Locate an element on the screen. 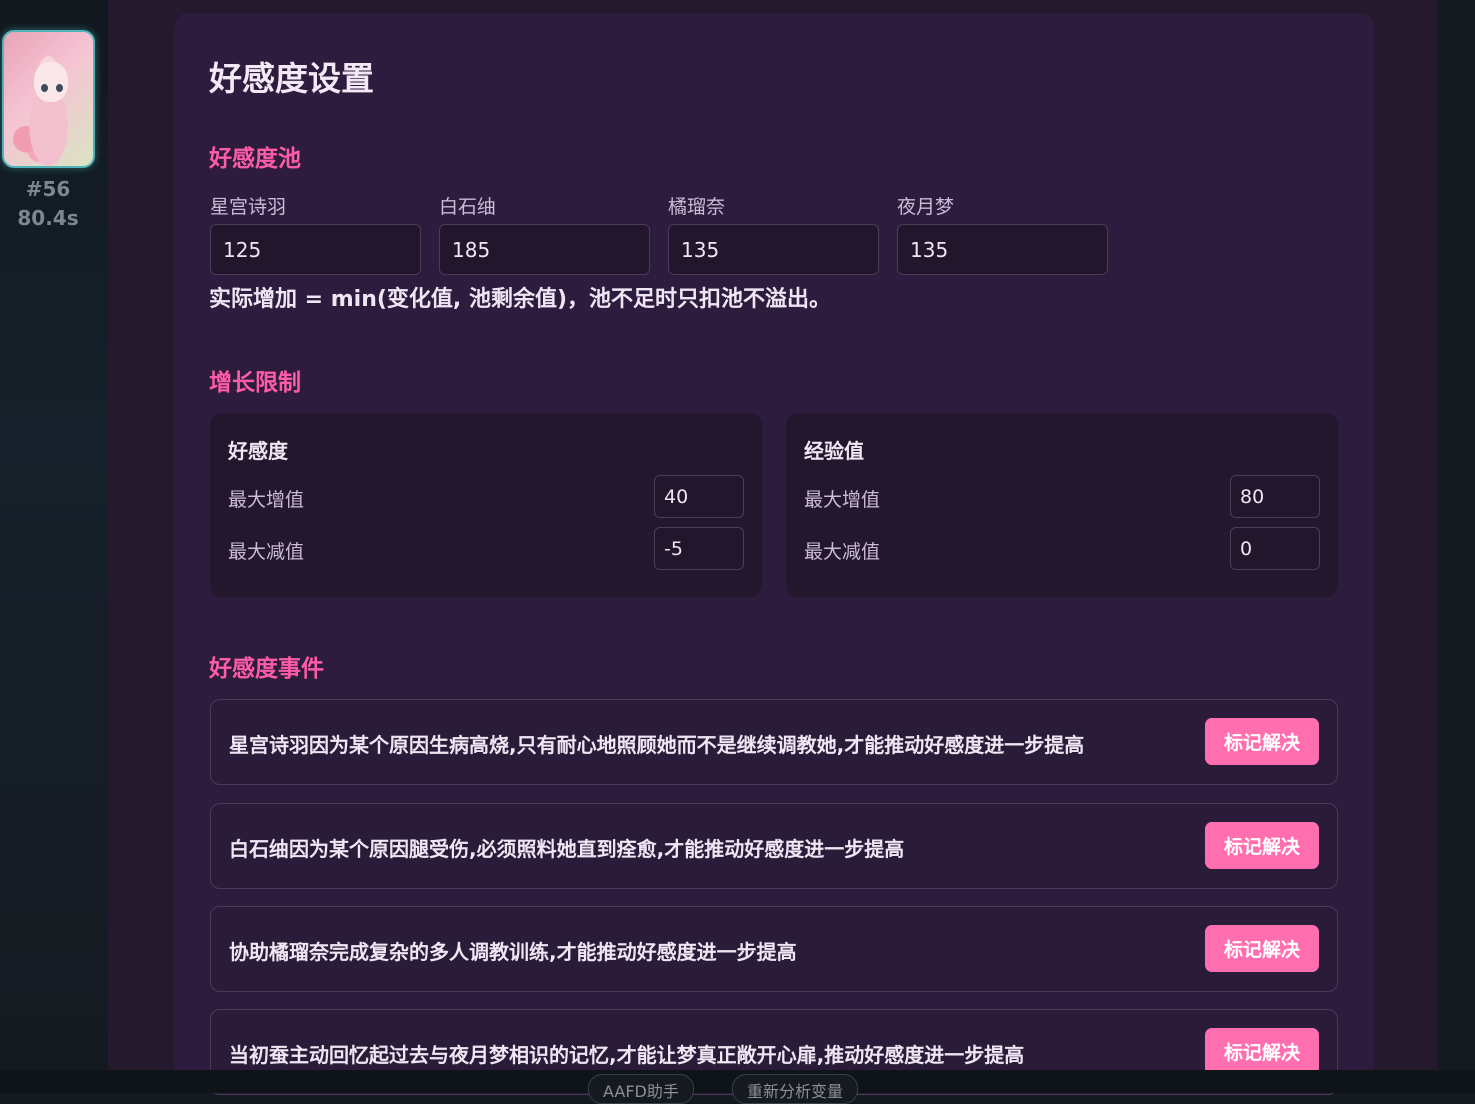 Image resolution: width=1475 pixels, height=1104 pixels. event-item: 协助橘瑠奈完成复杂的多人调教训练,才能推动好感度进一步提高 标记解决 is located at coordinates (774, 949).